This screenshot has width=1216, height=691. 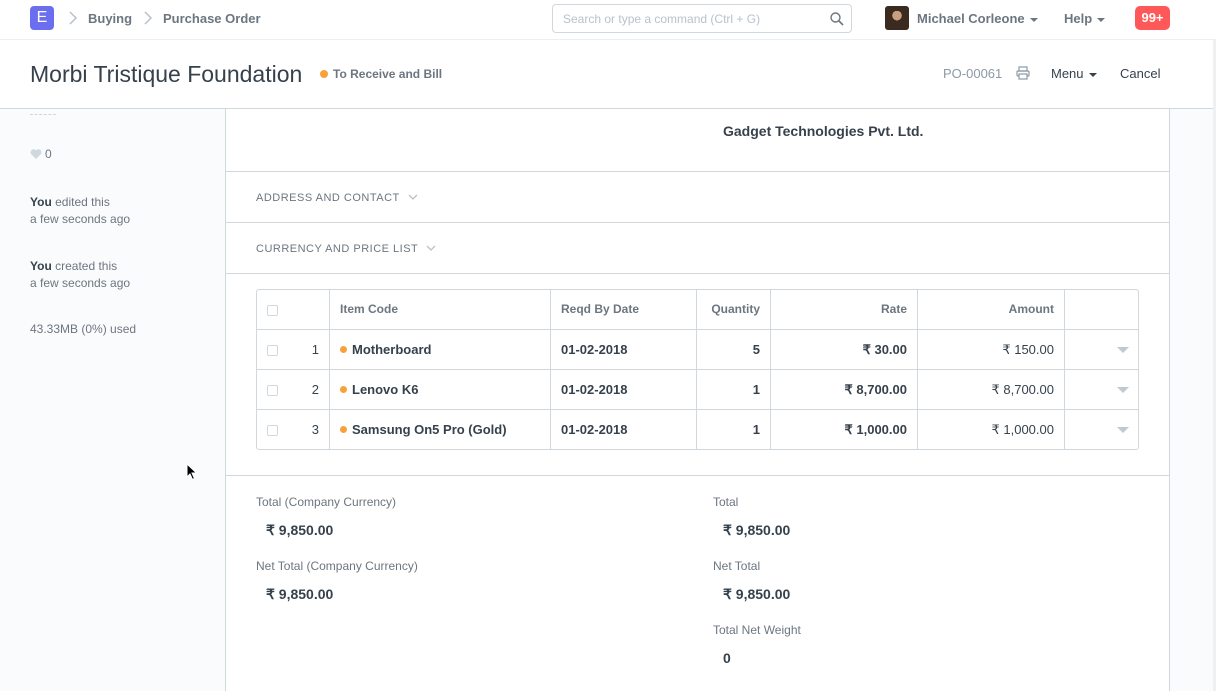 What do you see at coordinates (1078, 18) in the screenshot?
I see `help-label: Help` at bounding box center [1078, 18].